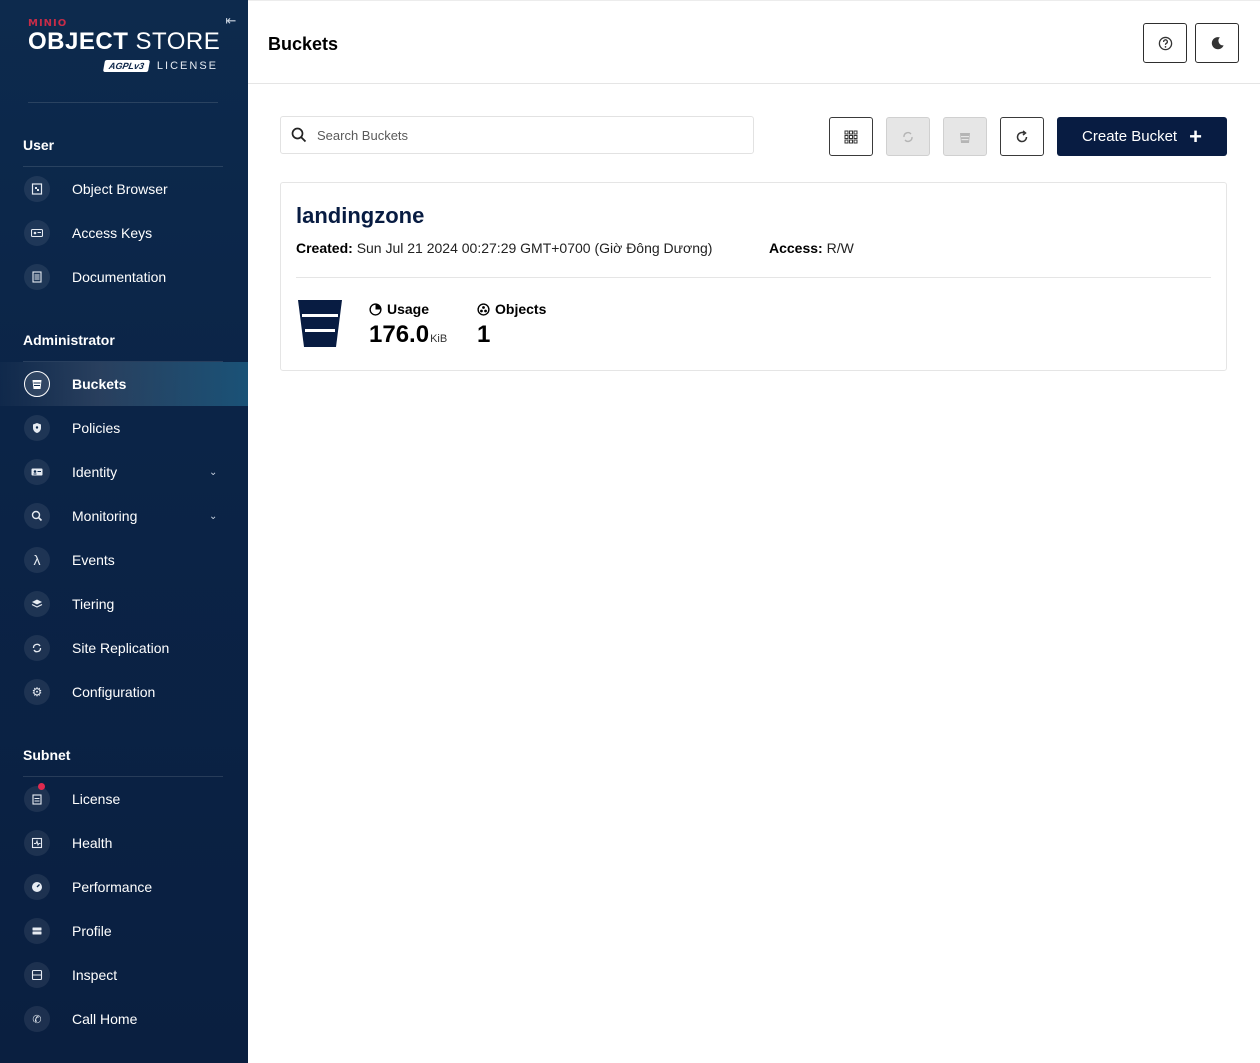  Describe the element at coordinates (124, 975) in the screenshot. I see `sidebar-item-inspect: Inspect` at that location.